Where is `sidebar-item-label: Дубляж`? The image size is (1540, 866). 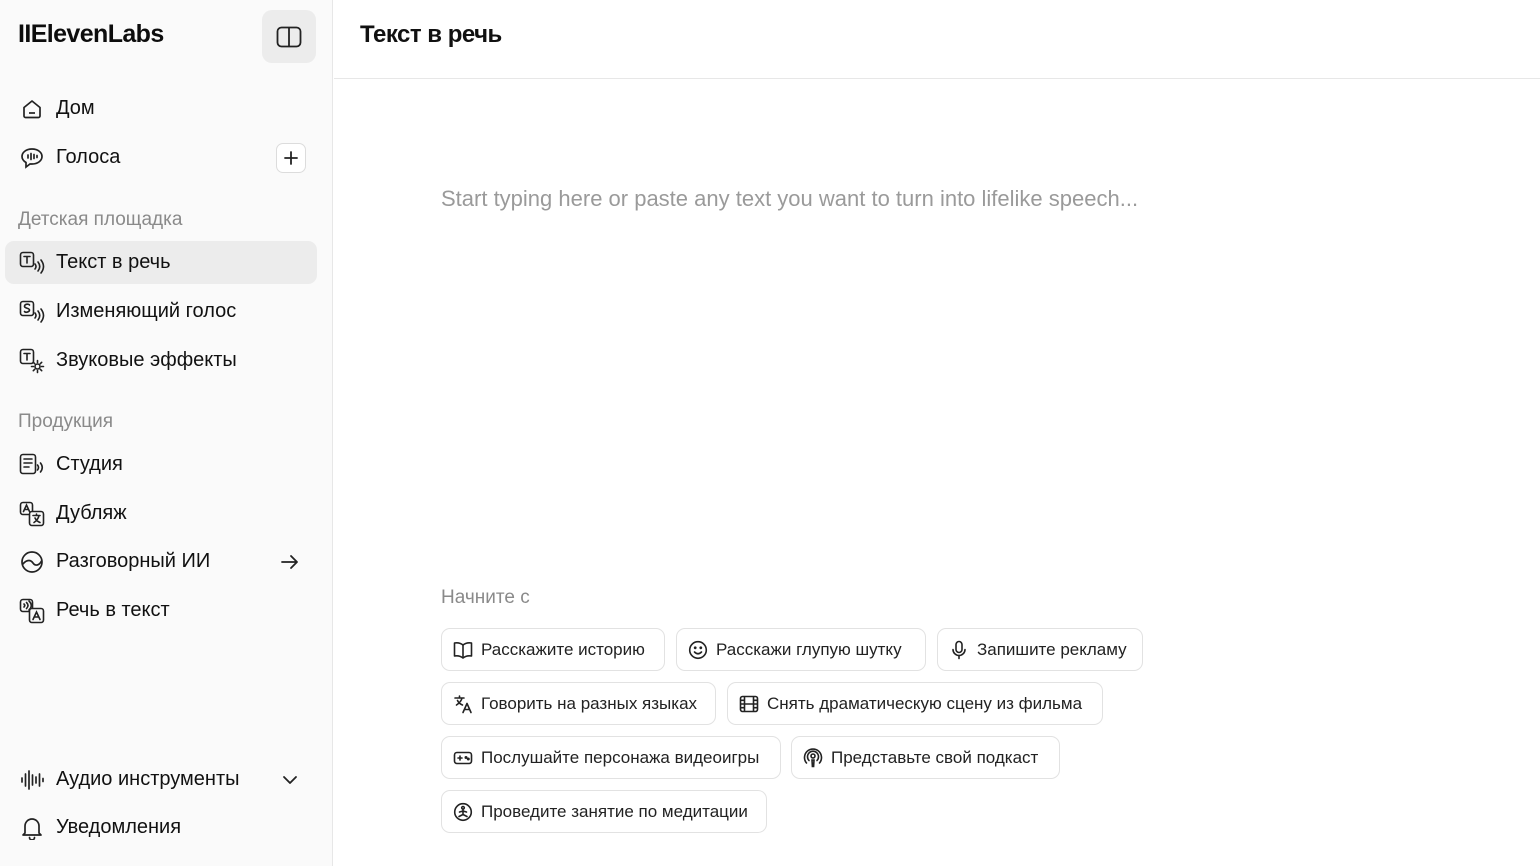
sidebar-item-label: Дубляж is located at coordinates (91, 513).